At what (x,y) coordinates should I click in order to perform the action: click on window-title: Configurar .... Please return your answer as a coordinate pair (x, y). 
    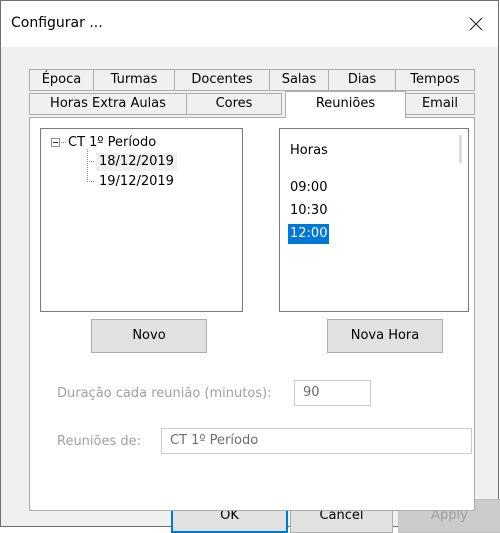
    Looking at the image, I should click on (57, 23).